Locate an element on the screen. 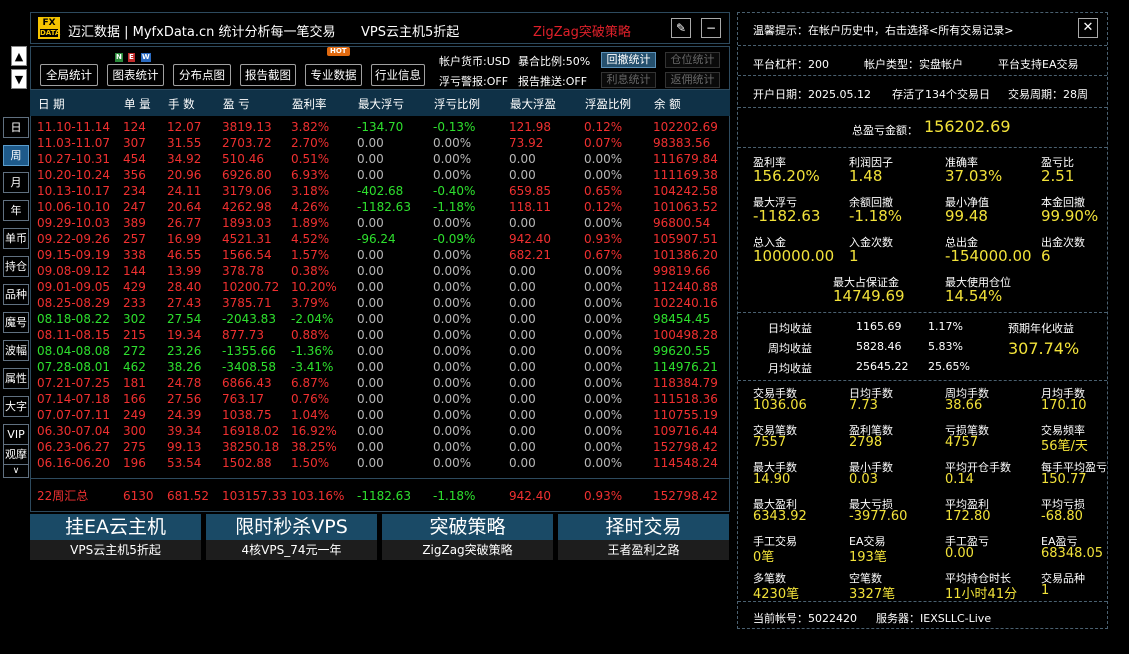  ad-title: 突破策略 is located at coordinates (467, 527).